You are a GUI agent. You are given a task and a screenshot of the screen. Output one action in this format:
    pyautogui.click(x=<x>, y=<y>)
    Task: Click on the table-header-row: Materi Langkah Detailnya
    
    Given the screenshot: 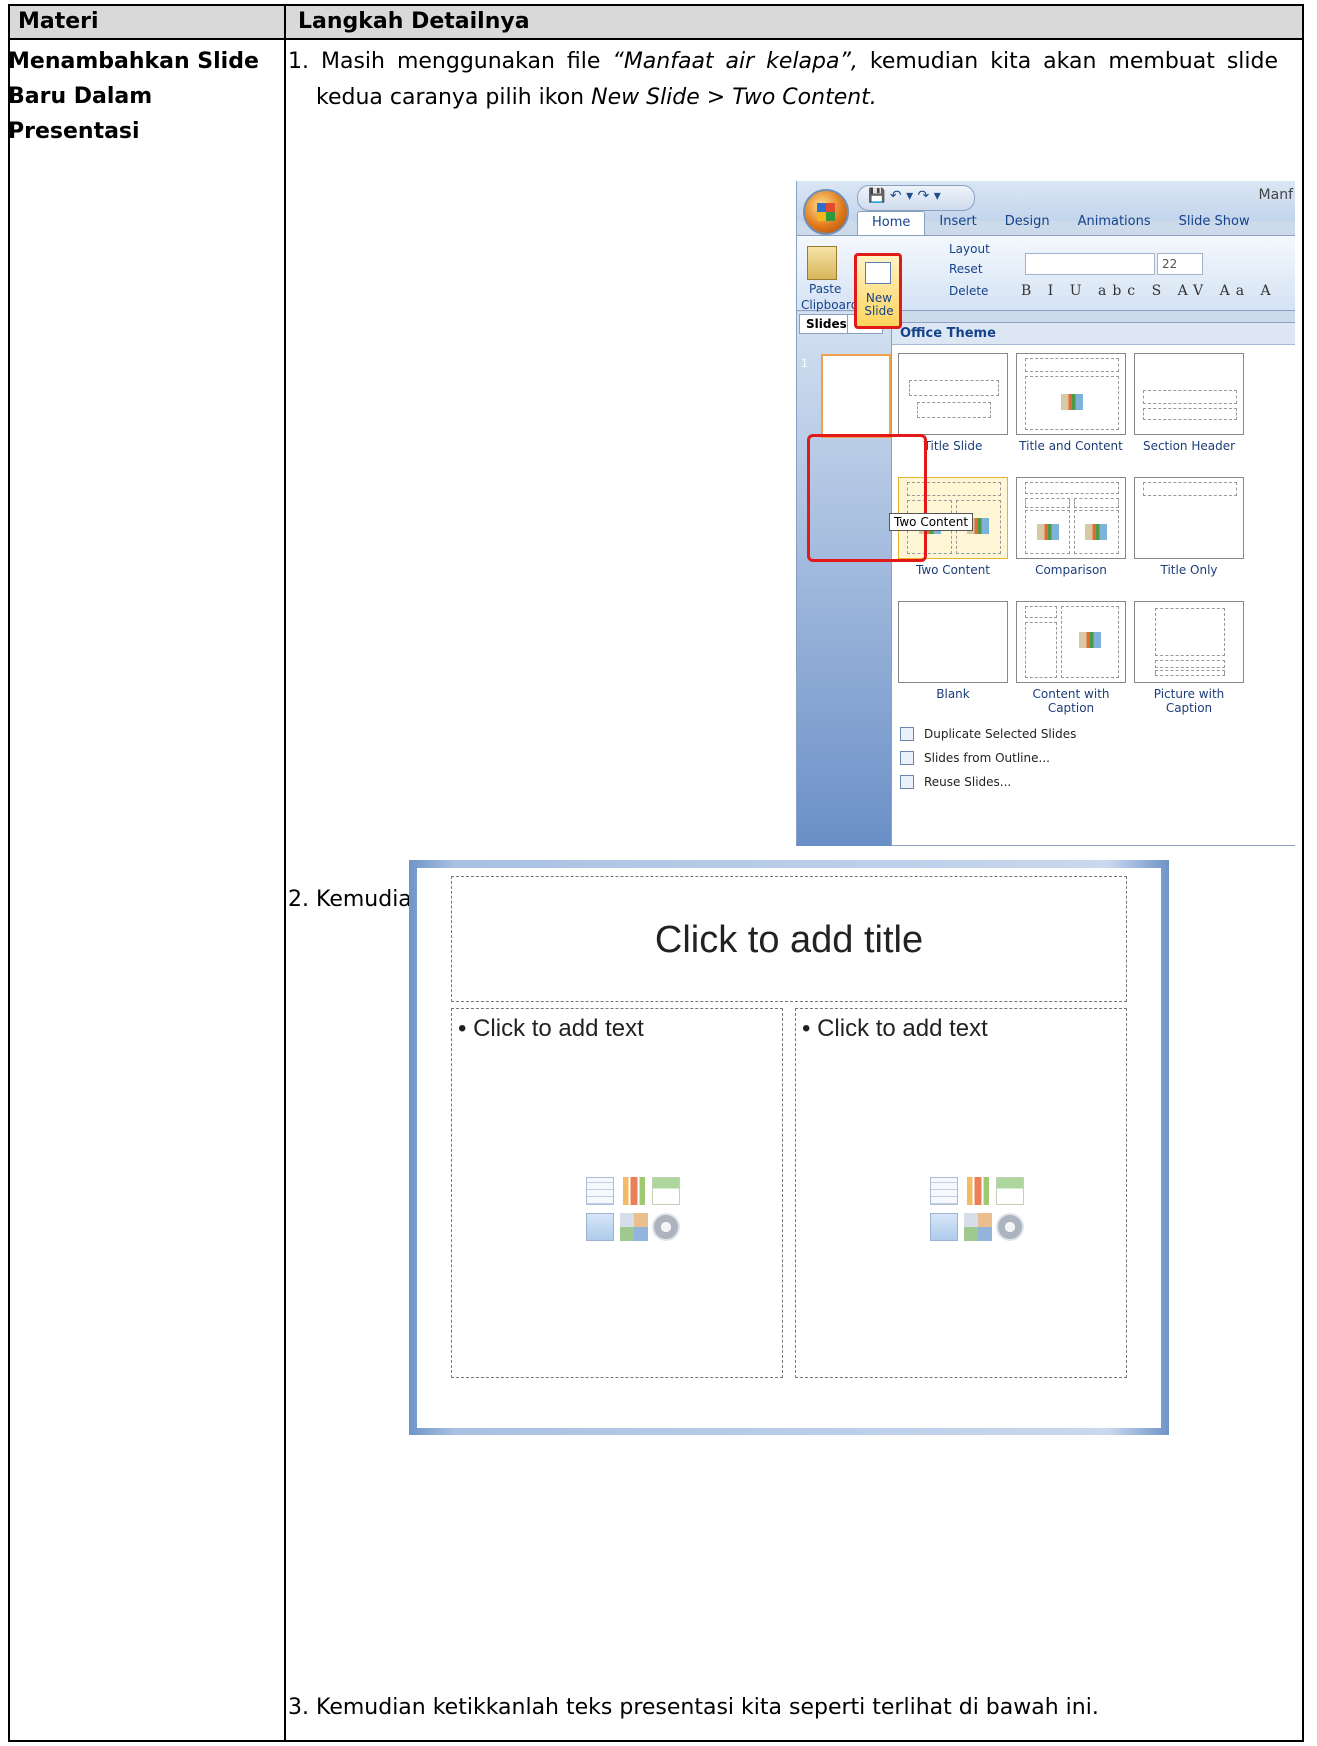 What is the action you would take?
    pyautogui.click(x=656, y=23)
    